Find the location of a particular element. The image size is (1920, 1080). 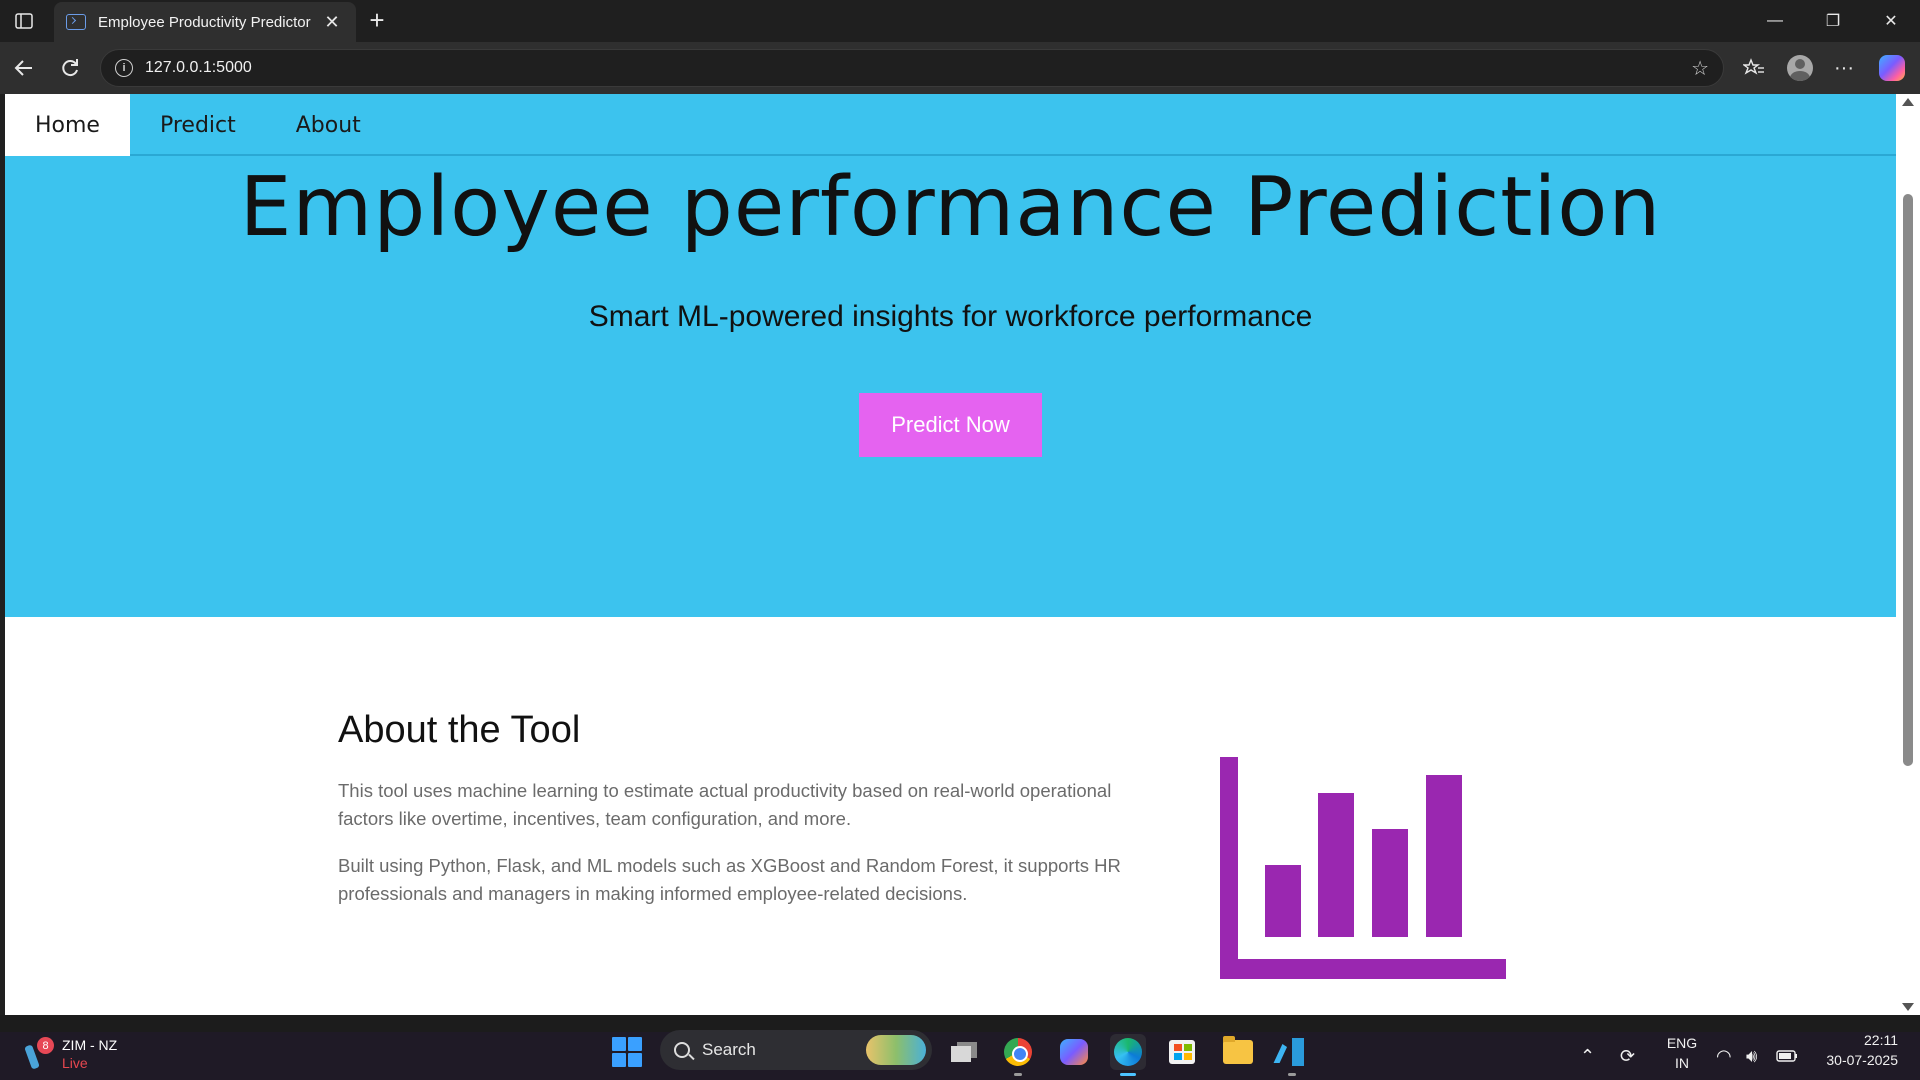

hero-title: Employee performance Prediction is located at coordinates (950, 207).